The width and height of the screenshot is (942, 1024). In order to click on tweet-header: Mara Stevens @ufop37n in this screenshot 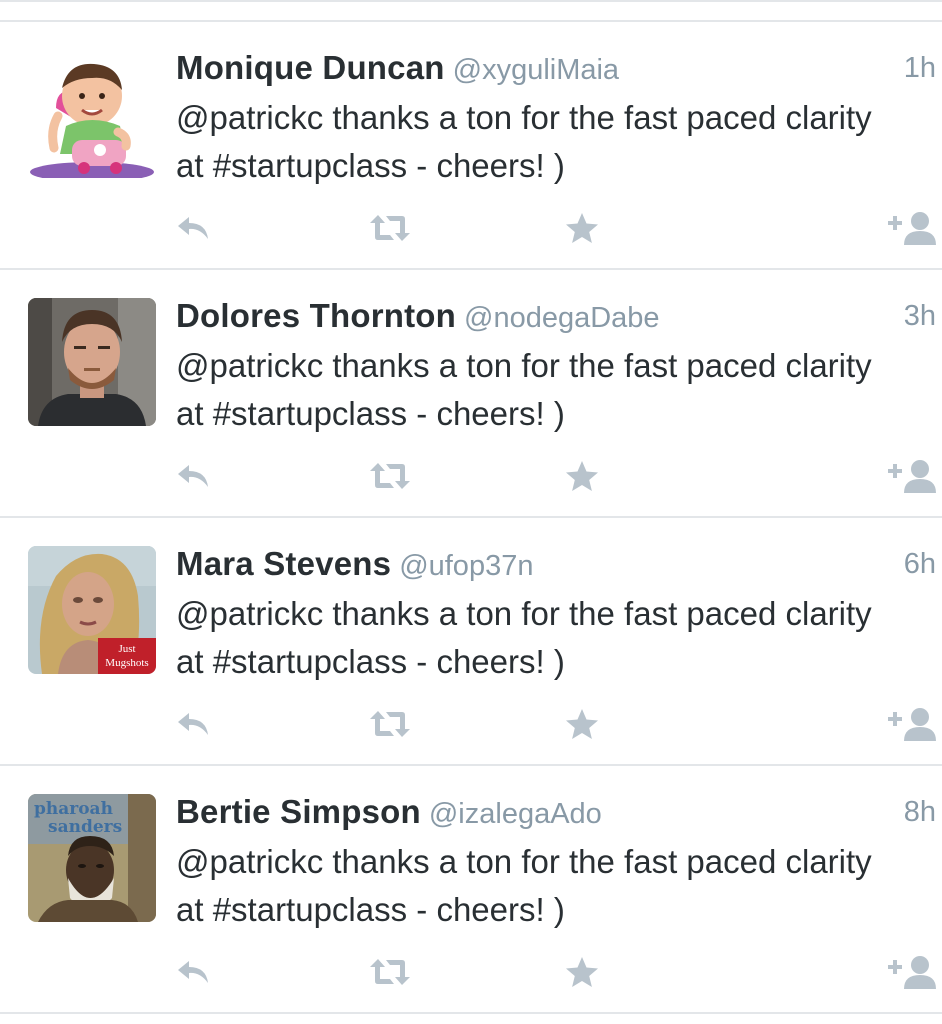, I will do `click(486, 564)`.